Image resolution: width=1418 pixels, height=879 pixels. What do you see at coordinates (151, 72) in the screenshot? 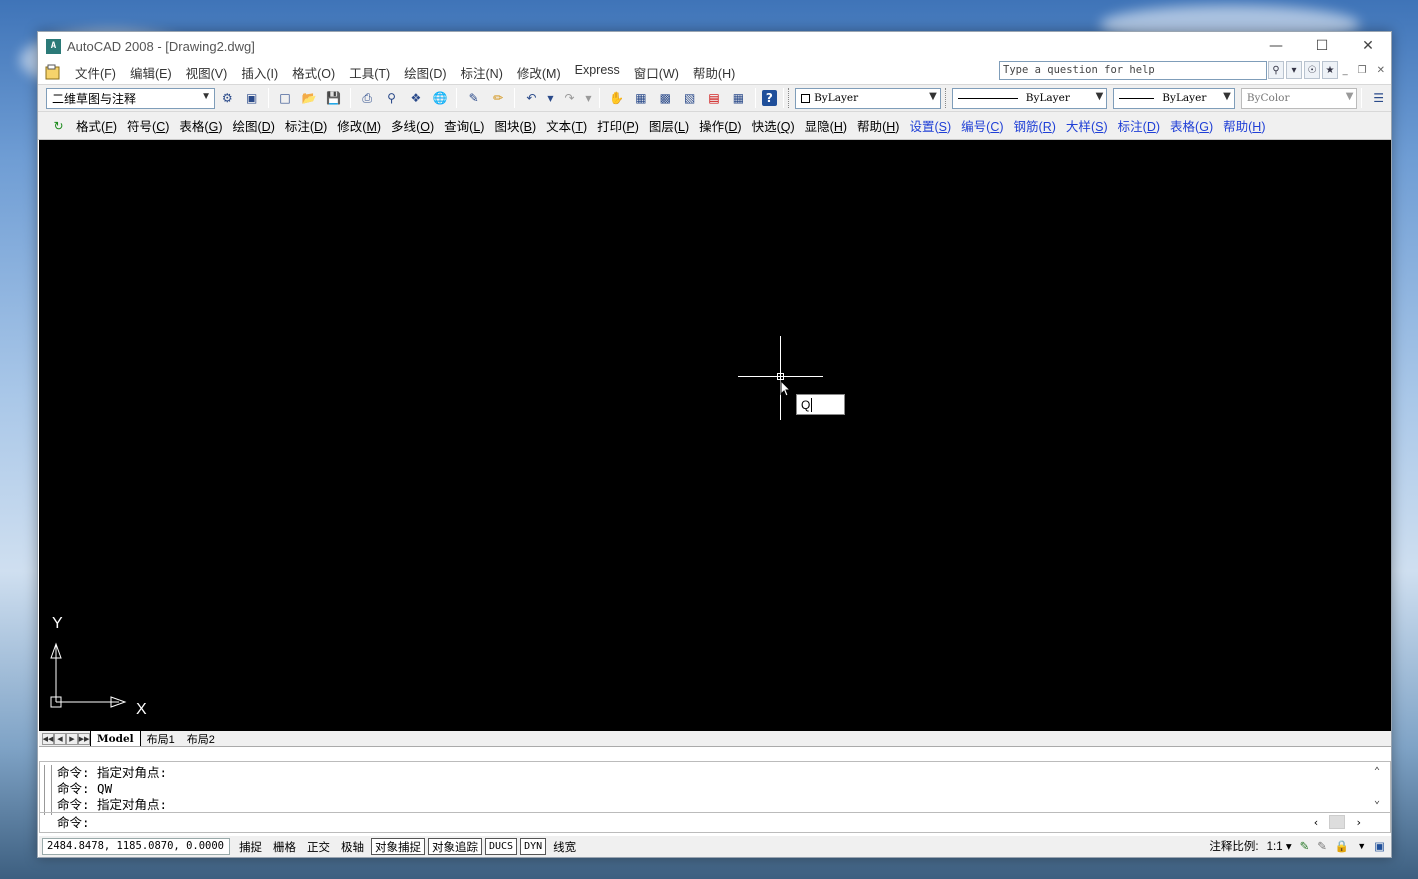
I see `menu-item: 编辑(E)` at bounding box center [151, 72].